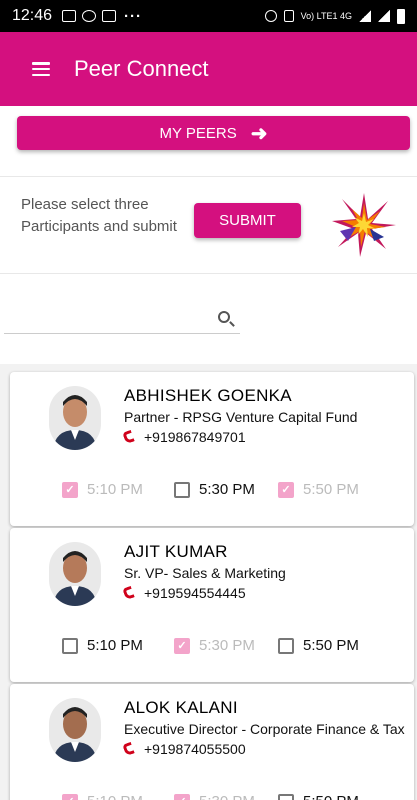 The image size is (417, 800). Describe the element at coordinates (41, 69) in the screenshot. I see `hamburger-menu-icon` at that location.